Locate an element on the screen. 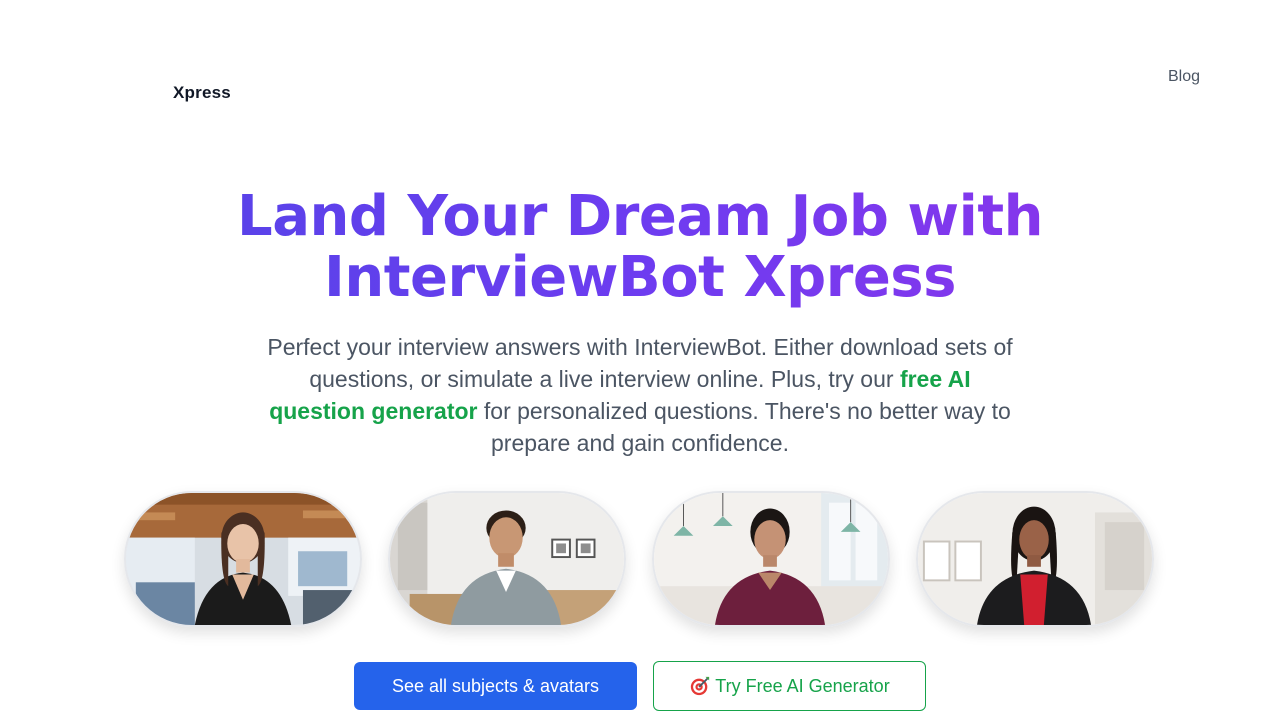 This screenshot has height=720, width=1280. avatar-man-scrubs is located at coordinates (507, 559).